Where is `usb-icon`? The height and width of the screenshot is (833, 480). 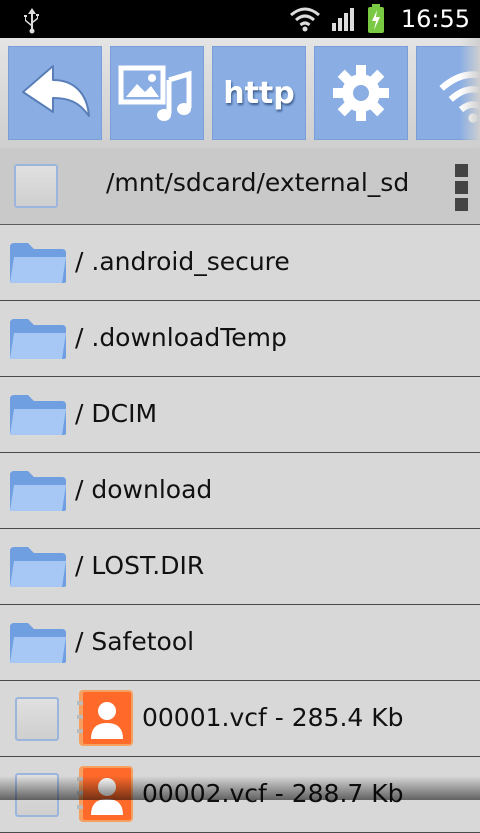 usb-icon is located at coordinates (31, 21).